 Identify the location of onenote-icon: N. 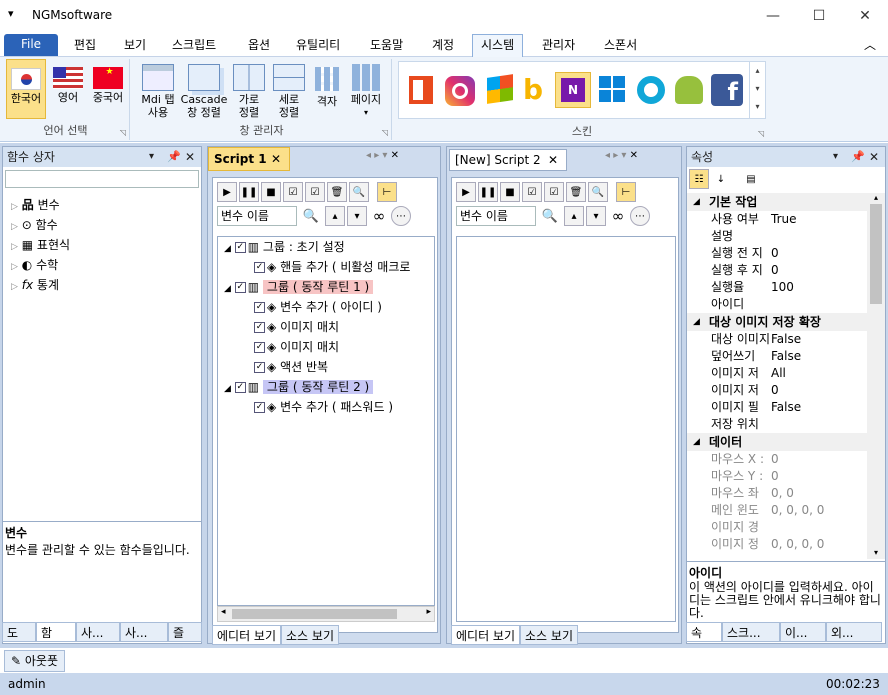
(573, 90).